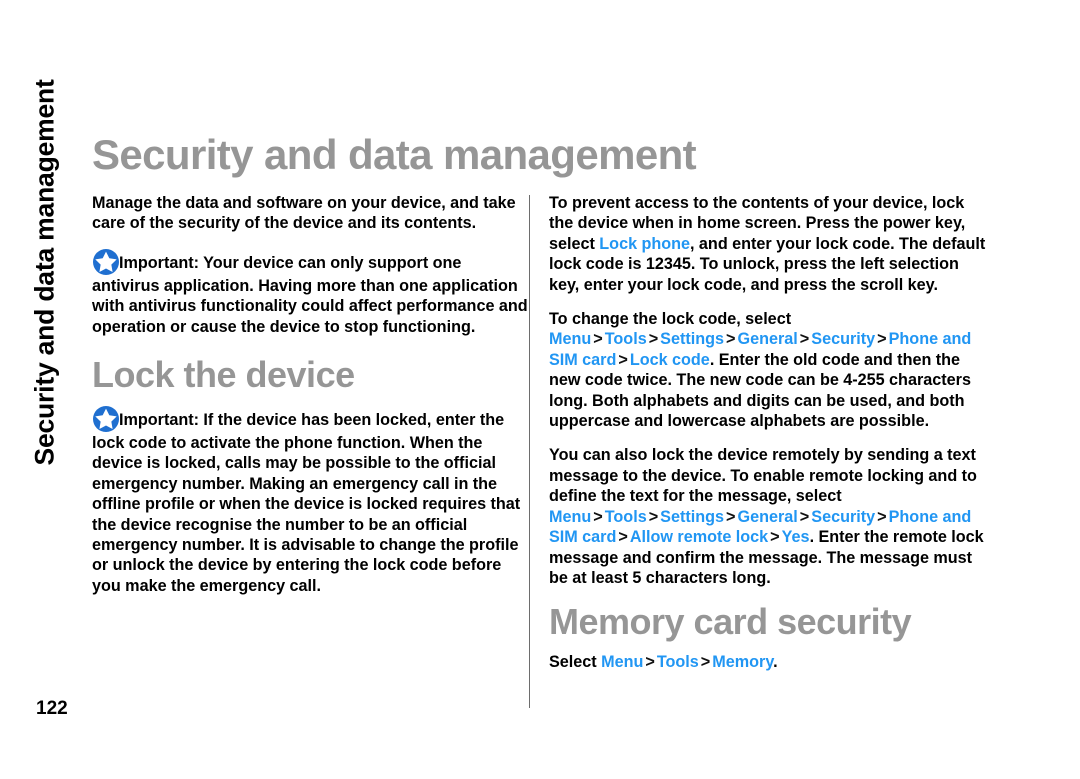 Image resolution: width=1080 pixels, height=779 pixels. I want to click on column-divider, so click(529, 451).